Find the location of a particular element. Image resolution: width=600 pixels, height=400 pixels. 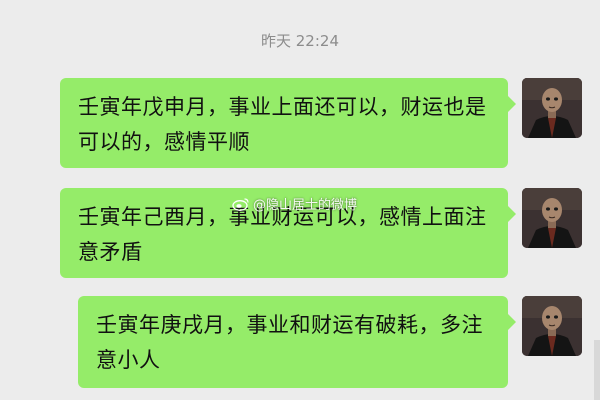

scrollbar-edge is located at coordinates (597, 370).